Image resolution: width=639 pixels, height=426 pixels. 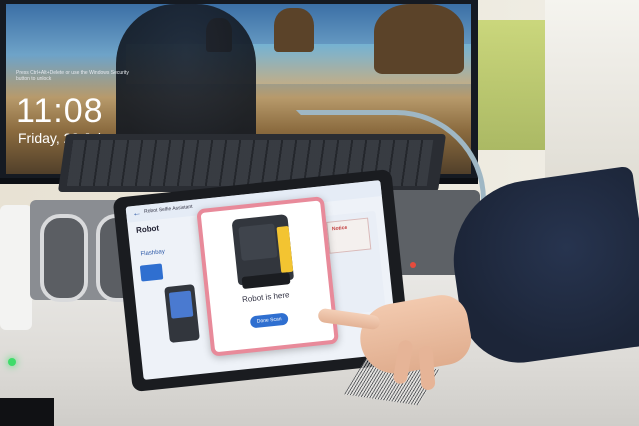 I want to click on robot-icon, so click(x=263, y=252).